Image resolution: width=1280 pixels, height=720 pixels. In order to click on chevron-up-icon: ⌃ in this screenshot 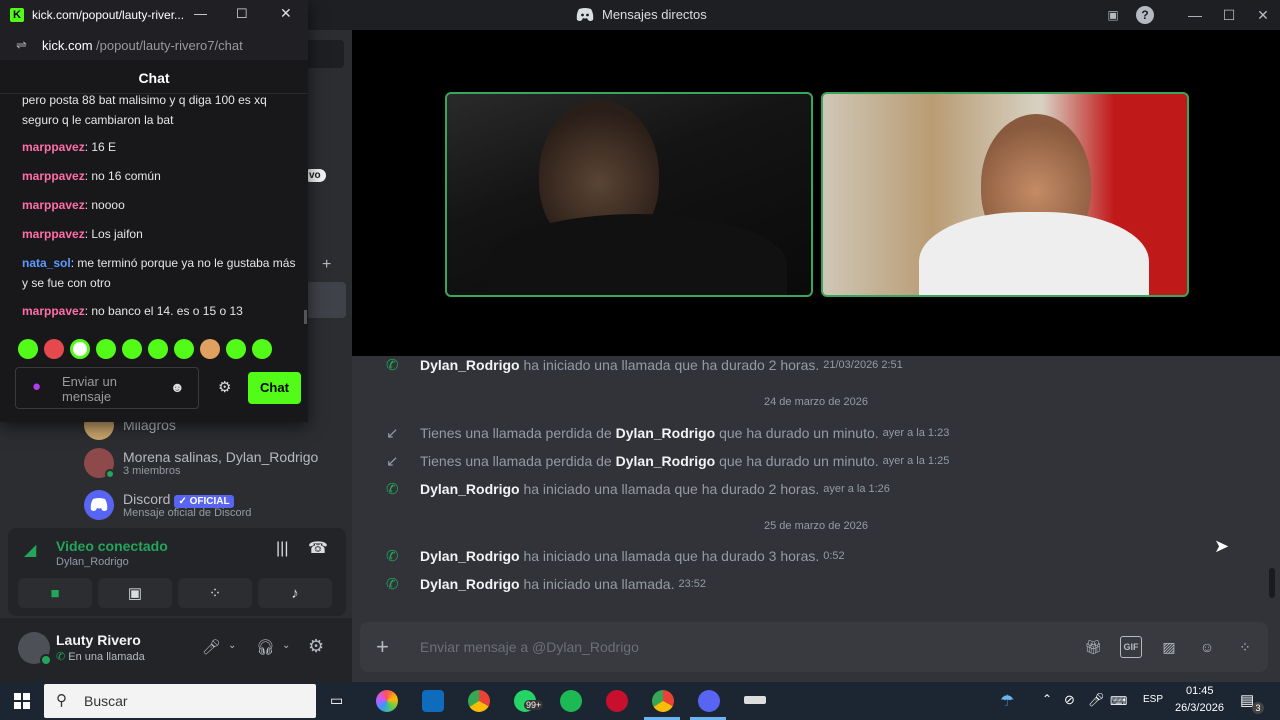, I will do `click(1047, 699)`.